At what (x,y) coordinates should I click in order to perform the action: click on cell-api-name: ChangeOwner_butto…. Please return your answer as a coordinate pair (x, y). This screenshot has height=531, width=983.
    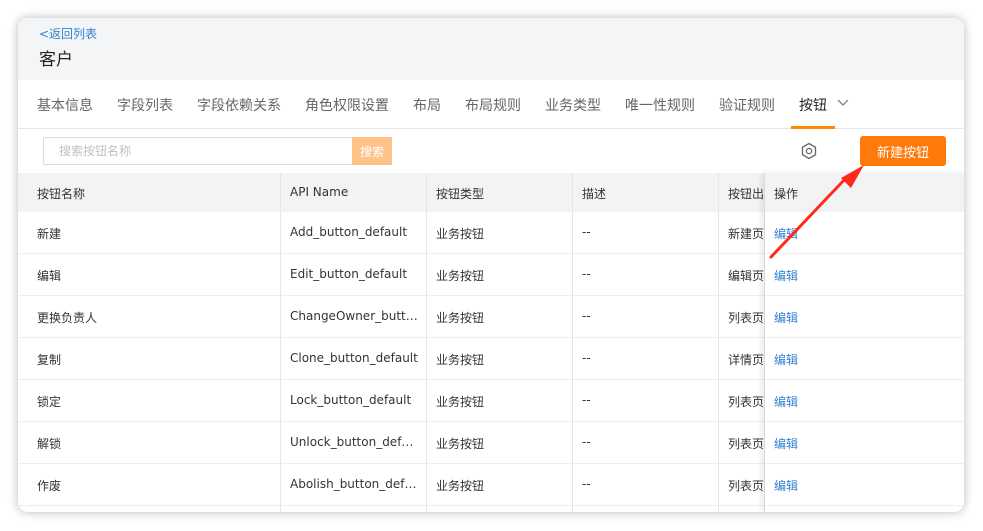
    Looking at the image, I should click on (355, 316).